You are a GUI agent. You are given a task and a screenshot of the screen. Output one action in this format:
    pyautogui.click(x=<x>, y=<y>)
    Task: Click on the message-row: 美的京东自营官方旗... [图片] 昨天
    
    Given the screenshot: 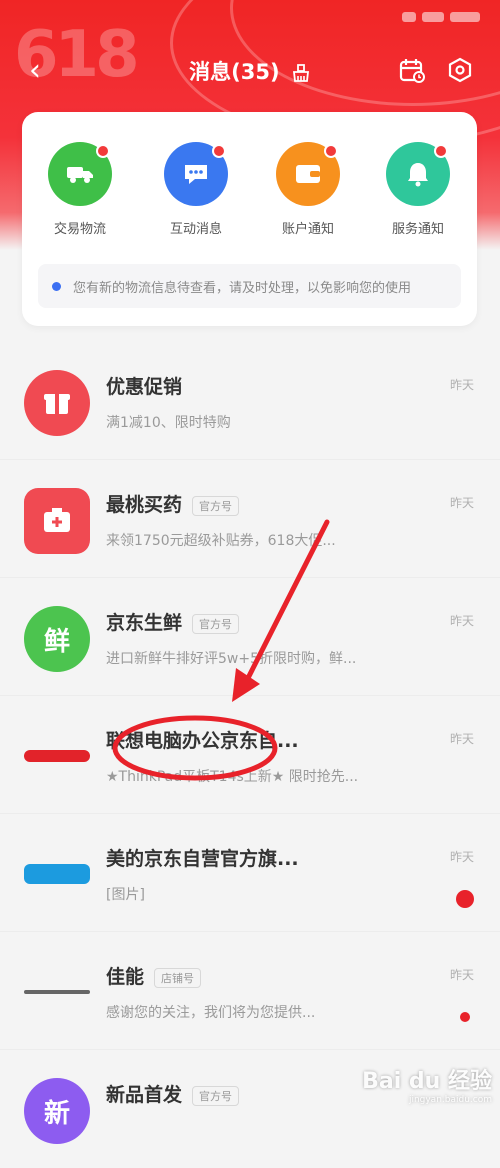 What is the action you would take?
    pyautogui.click(x=250, y=873)
    